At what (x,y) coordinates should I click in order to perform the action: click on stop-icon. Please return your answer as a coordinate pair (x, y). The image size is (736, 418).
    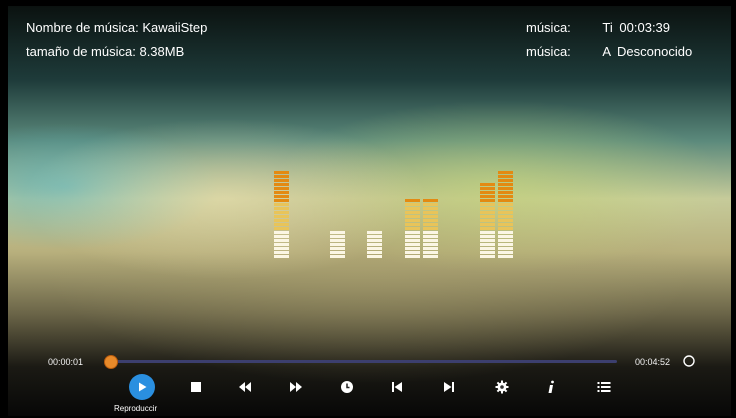
    Looking at the image, I should click on (196, 387).